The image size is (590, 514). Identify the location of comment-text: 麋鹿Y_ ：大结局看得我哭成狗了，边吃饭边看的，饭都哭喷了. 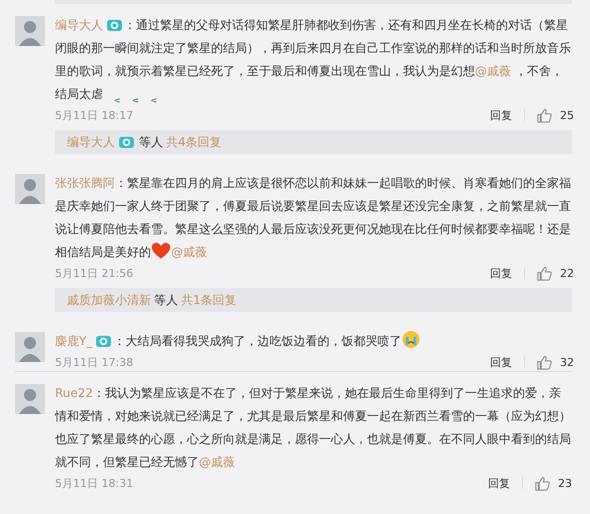
(314, 341).